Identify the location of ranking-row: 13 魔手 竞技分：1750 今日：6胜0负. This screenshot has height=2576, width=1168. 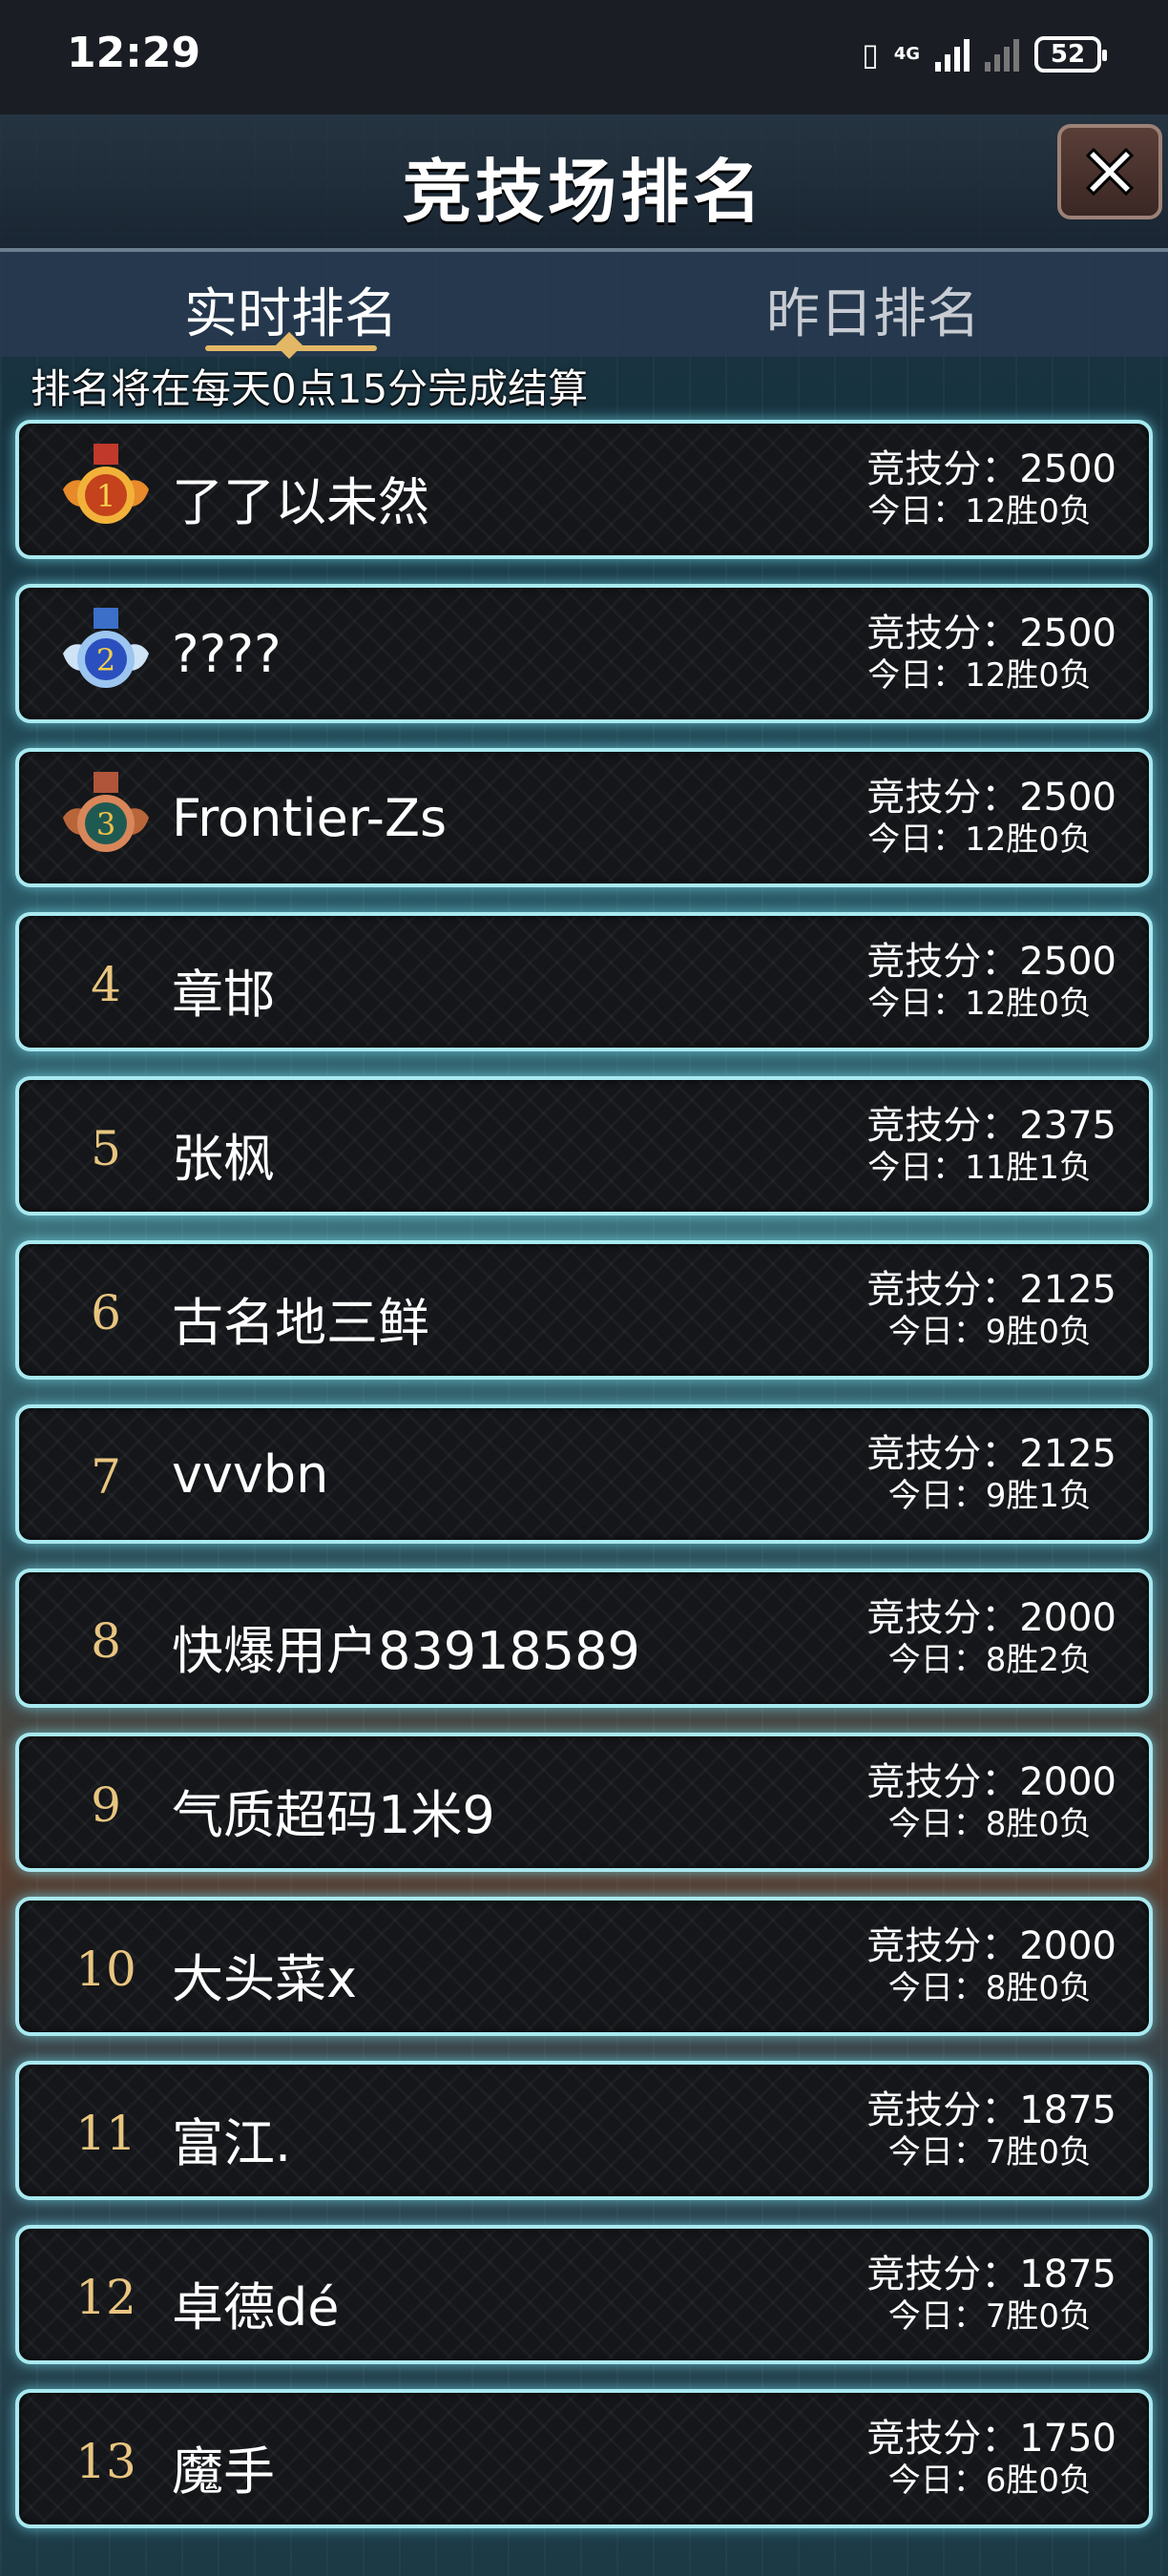
(584, 2458).